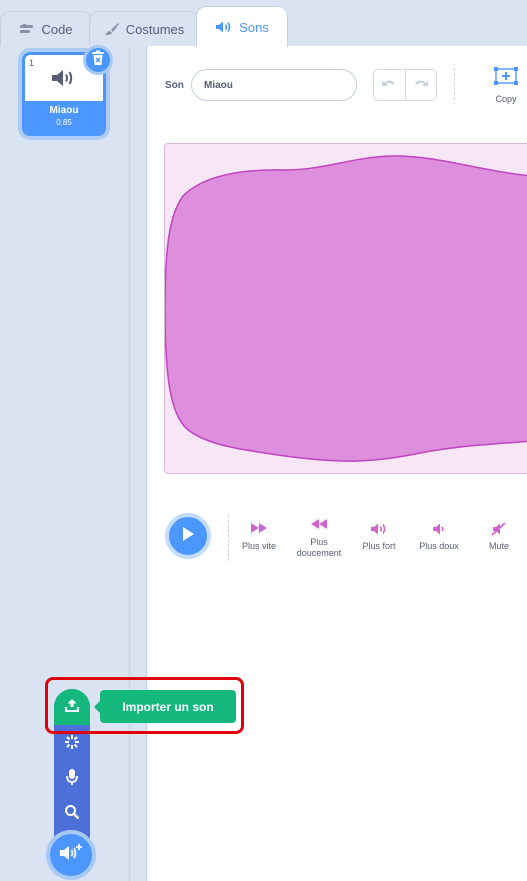 The height and width of the screenshot is (881, 527). What do you see at coordinates (319, 547) in the screenshot?
I see `effect-slower-label: Plus doucement` at bounding box center [319, 547].